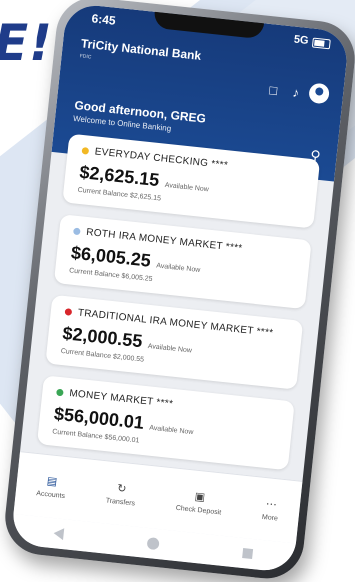 The image size is (355, 582). Describe the element at coordinates (198, 510) in the screenshot. I see `tab-label: Check Deposit` at that location.